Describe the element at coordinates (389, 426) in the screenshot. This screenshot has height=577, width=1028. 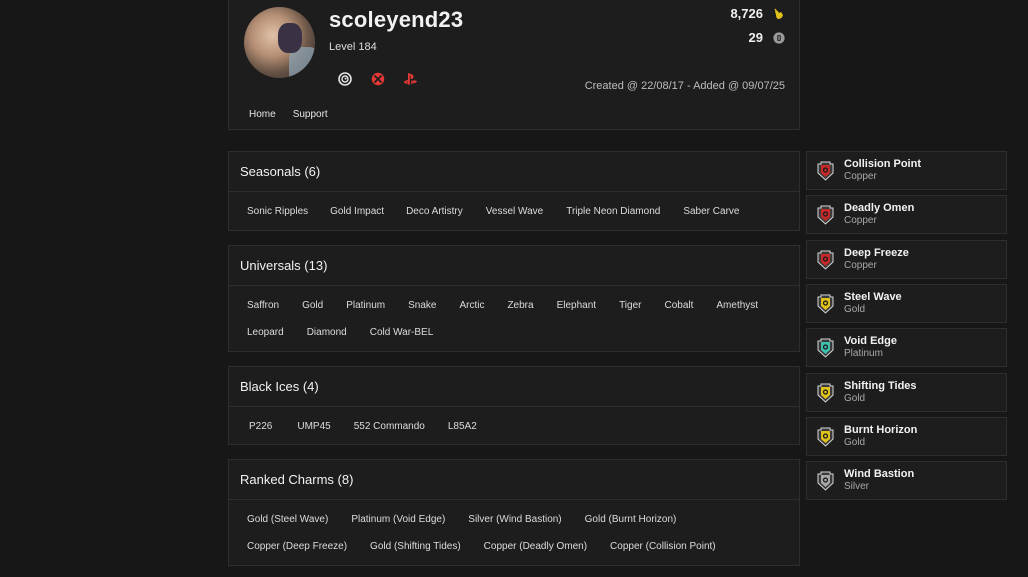
I see `black-ice-weapon: 552 Commando` at that location.